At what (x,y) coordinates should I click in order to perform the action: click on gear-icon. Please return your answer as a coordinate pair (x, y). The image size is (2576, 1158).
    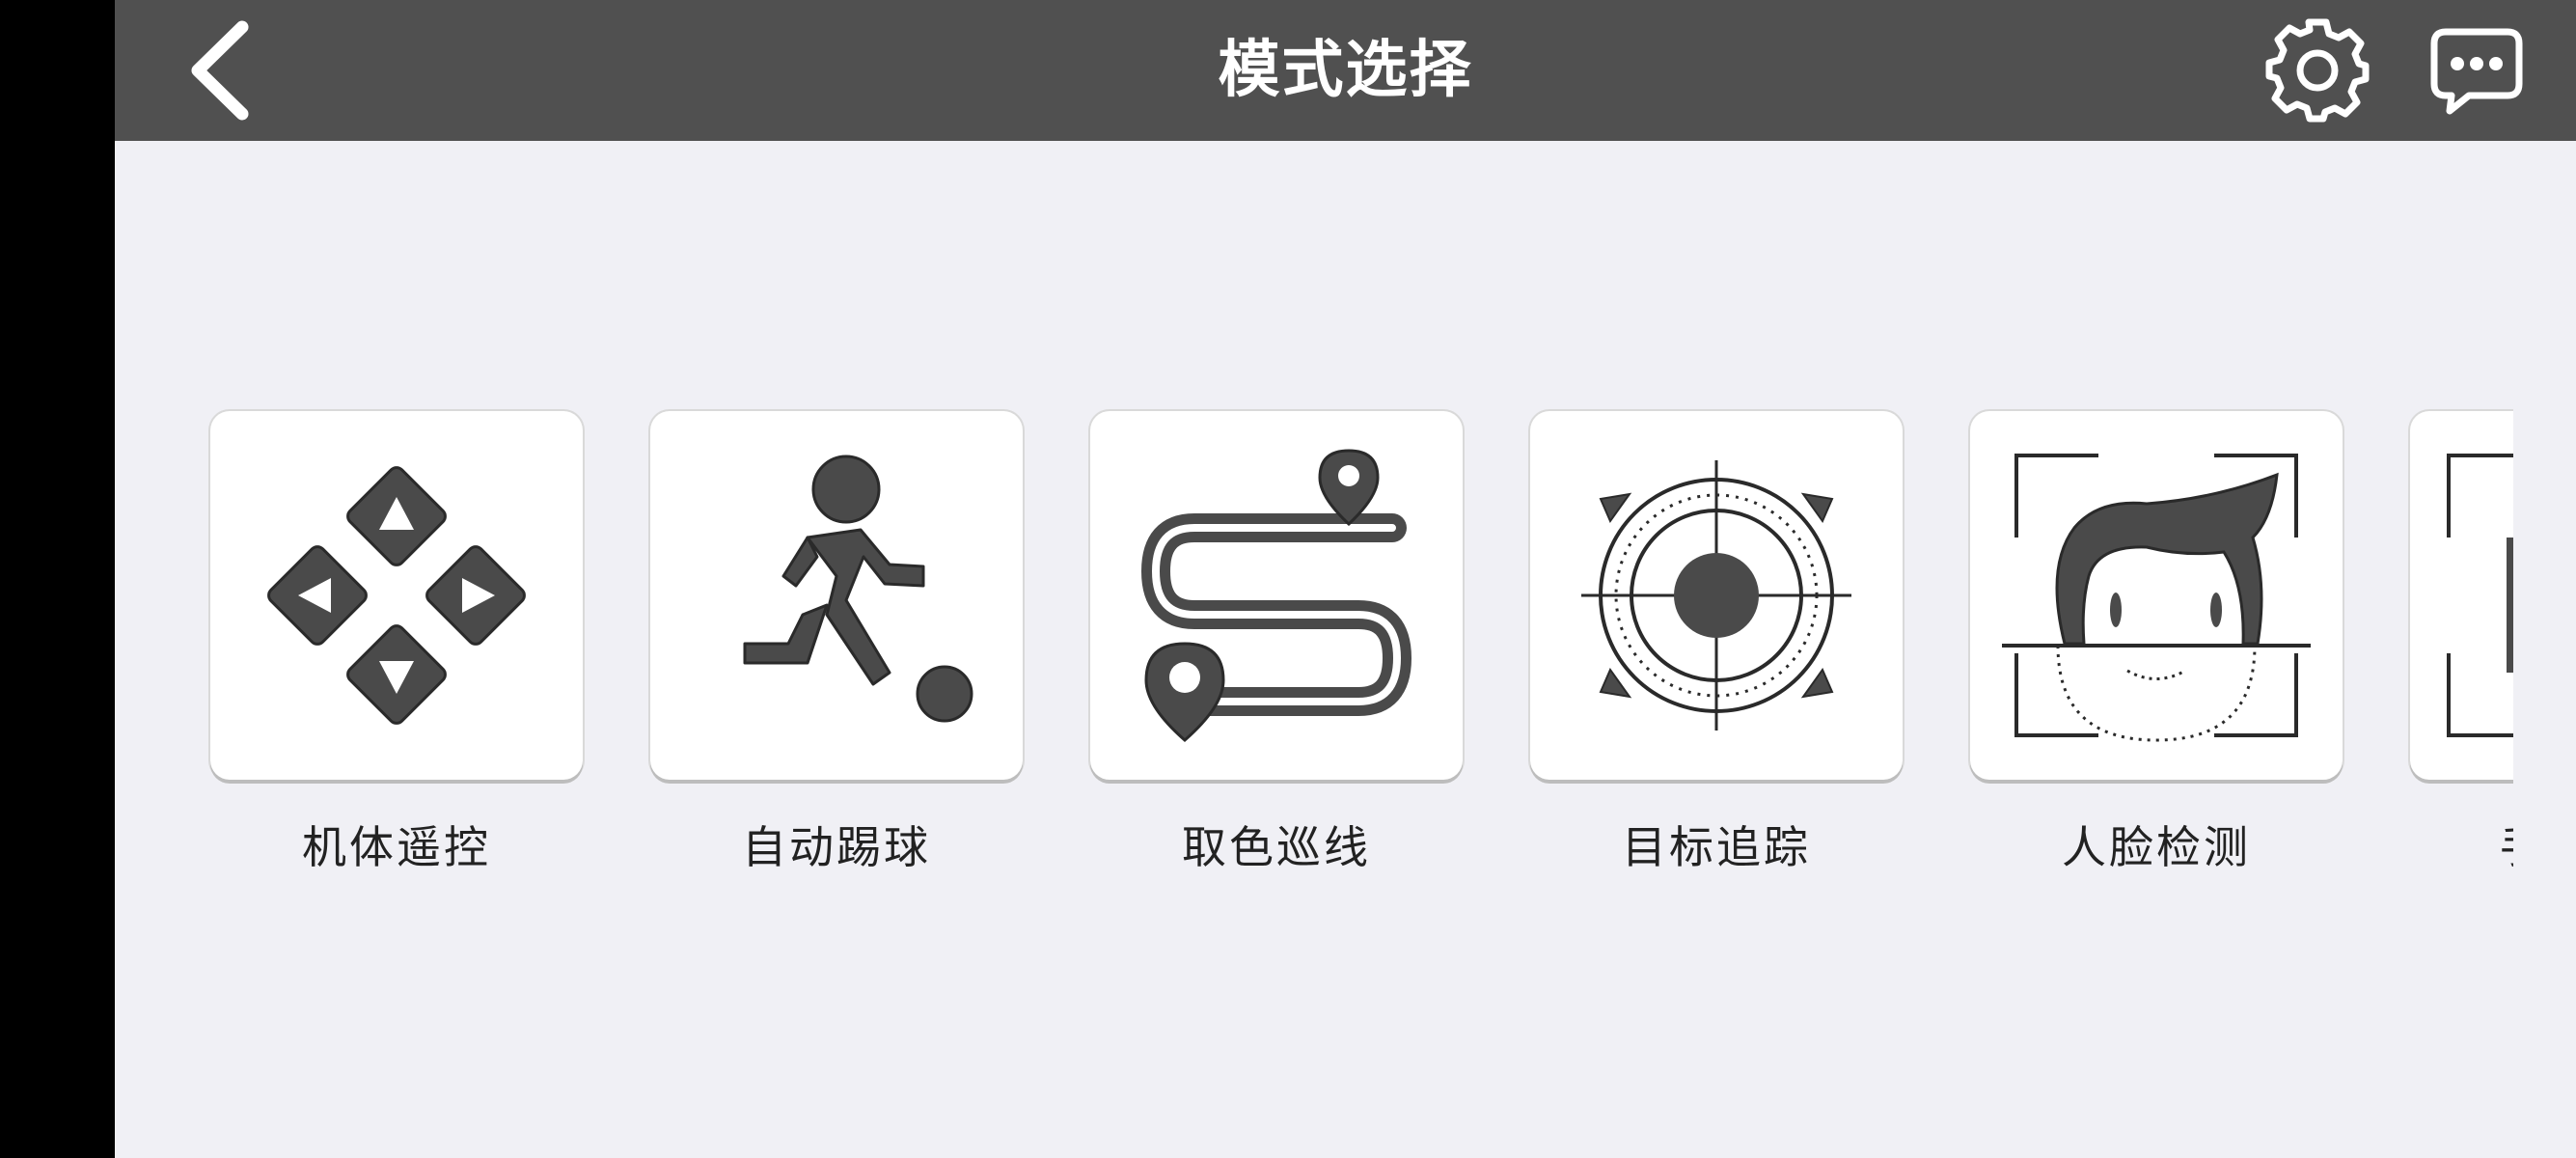
    Looking at the image, I should click on (2318, 70).